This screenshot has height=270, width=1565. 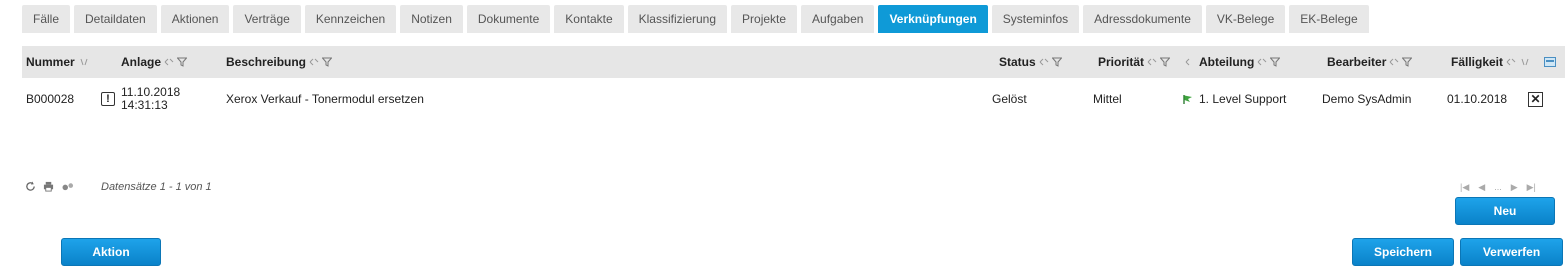 I want to click on abteilung-label: 1. Level Support, so click(x=1243, y=99).